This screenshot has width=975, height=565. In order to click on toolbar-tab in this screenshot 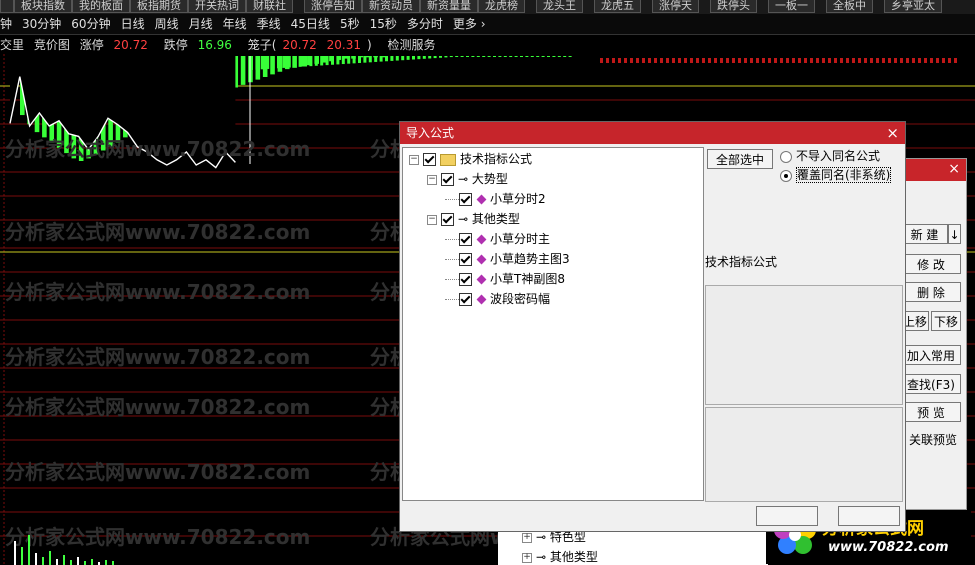, I will do `click(7, 6)`.